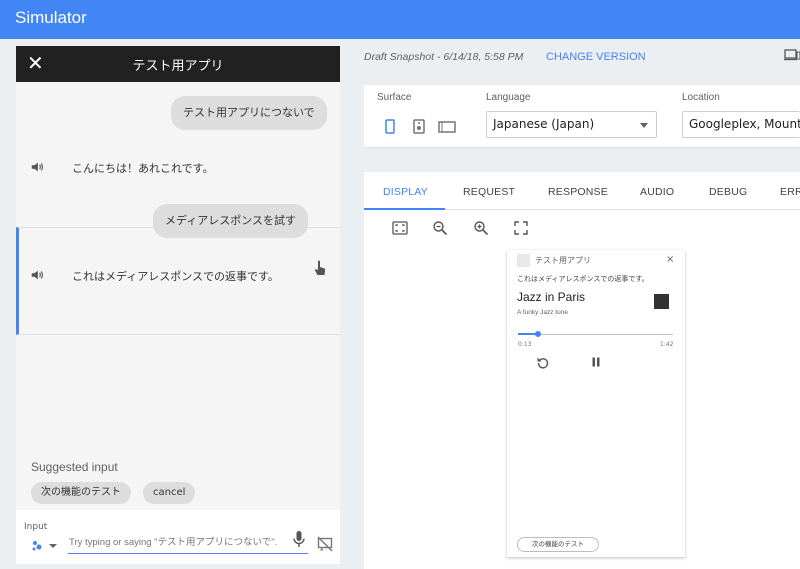 This screenshot has height=569, width=800. I want to click on location-input: Googleplex, Mountai, so click(741, 124).